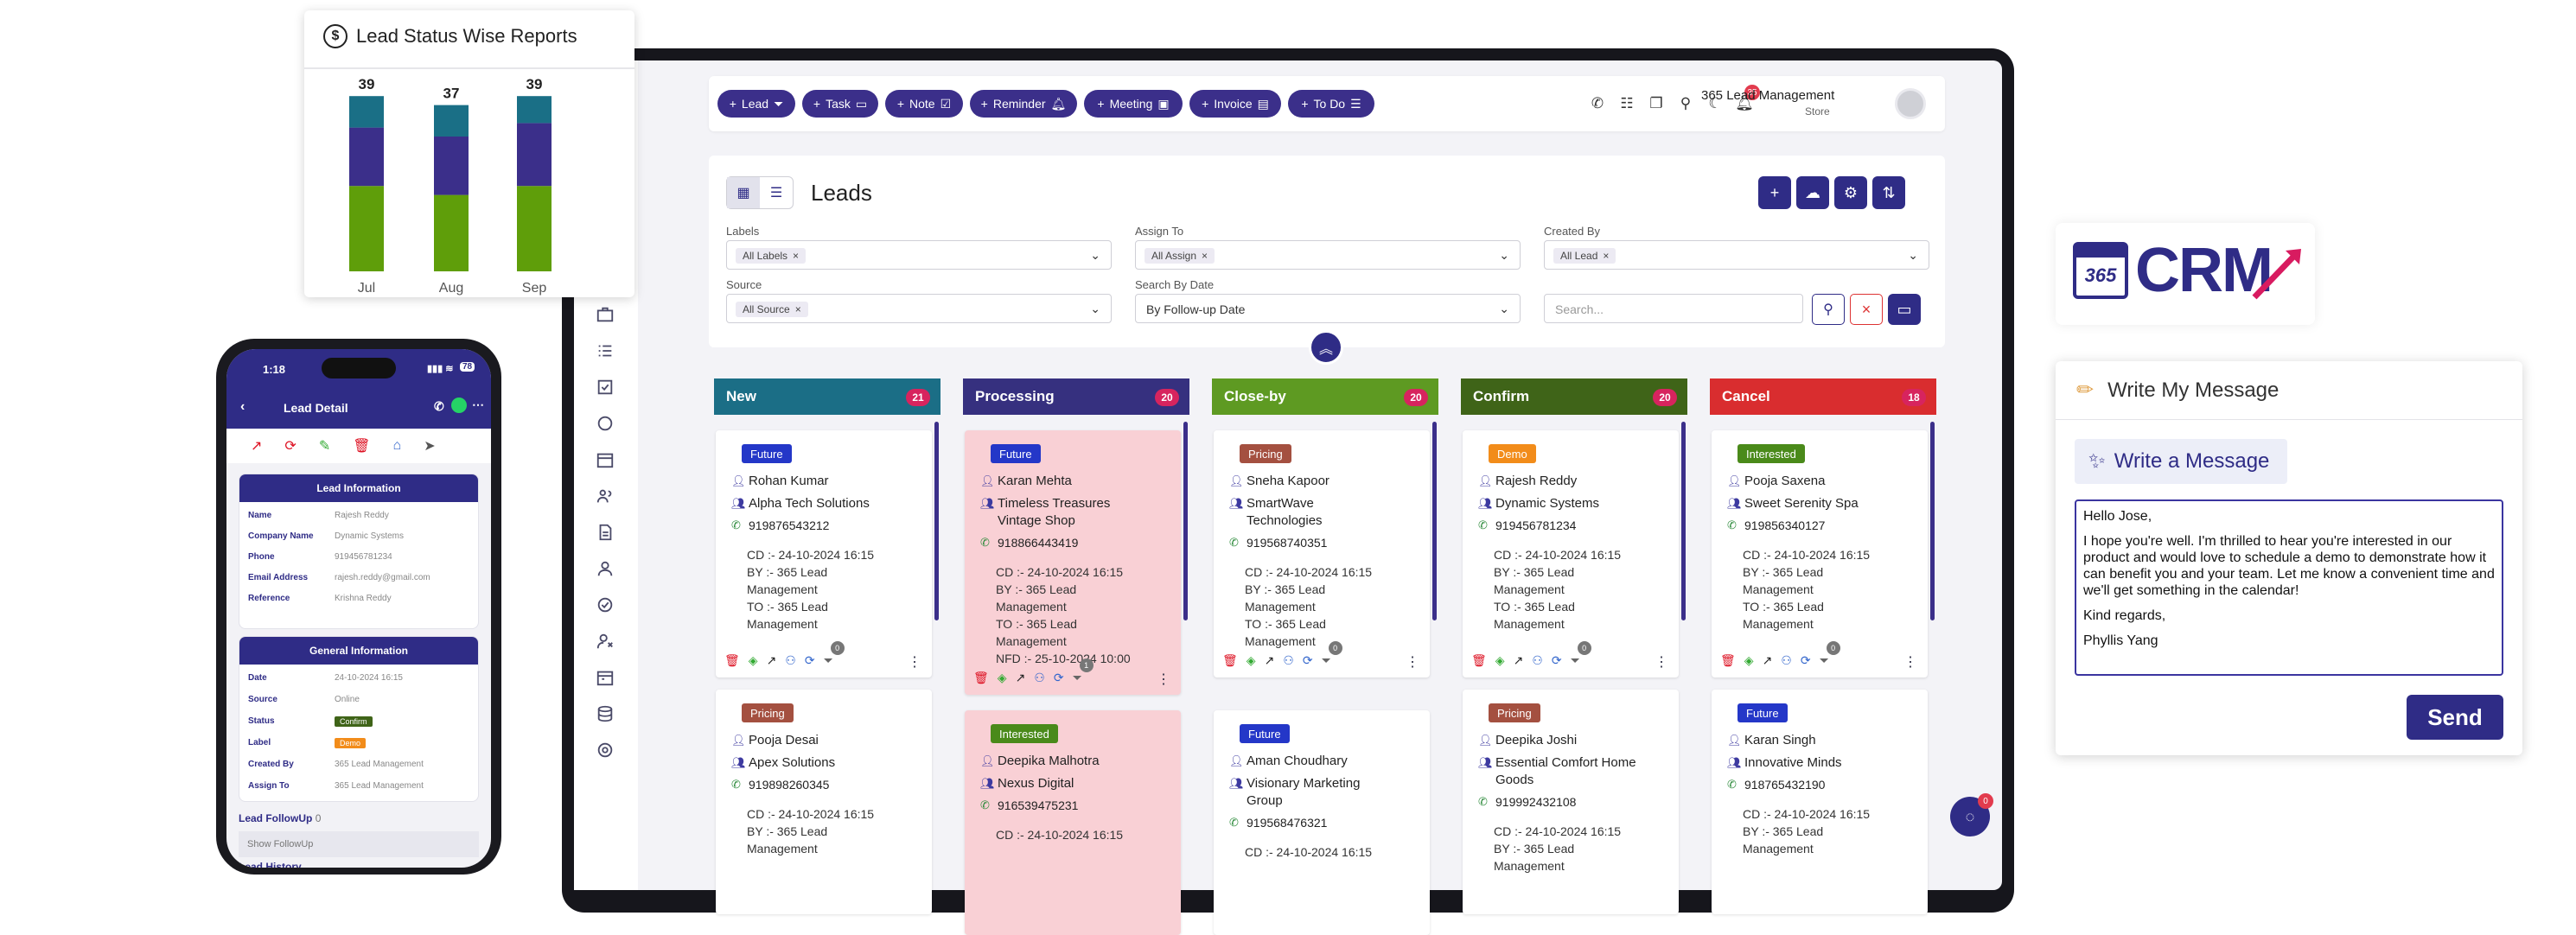  I want to click on list-view-icon: ☰, so click(776, 192).